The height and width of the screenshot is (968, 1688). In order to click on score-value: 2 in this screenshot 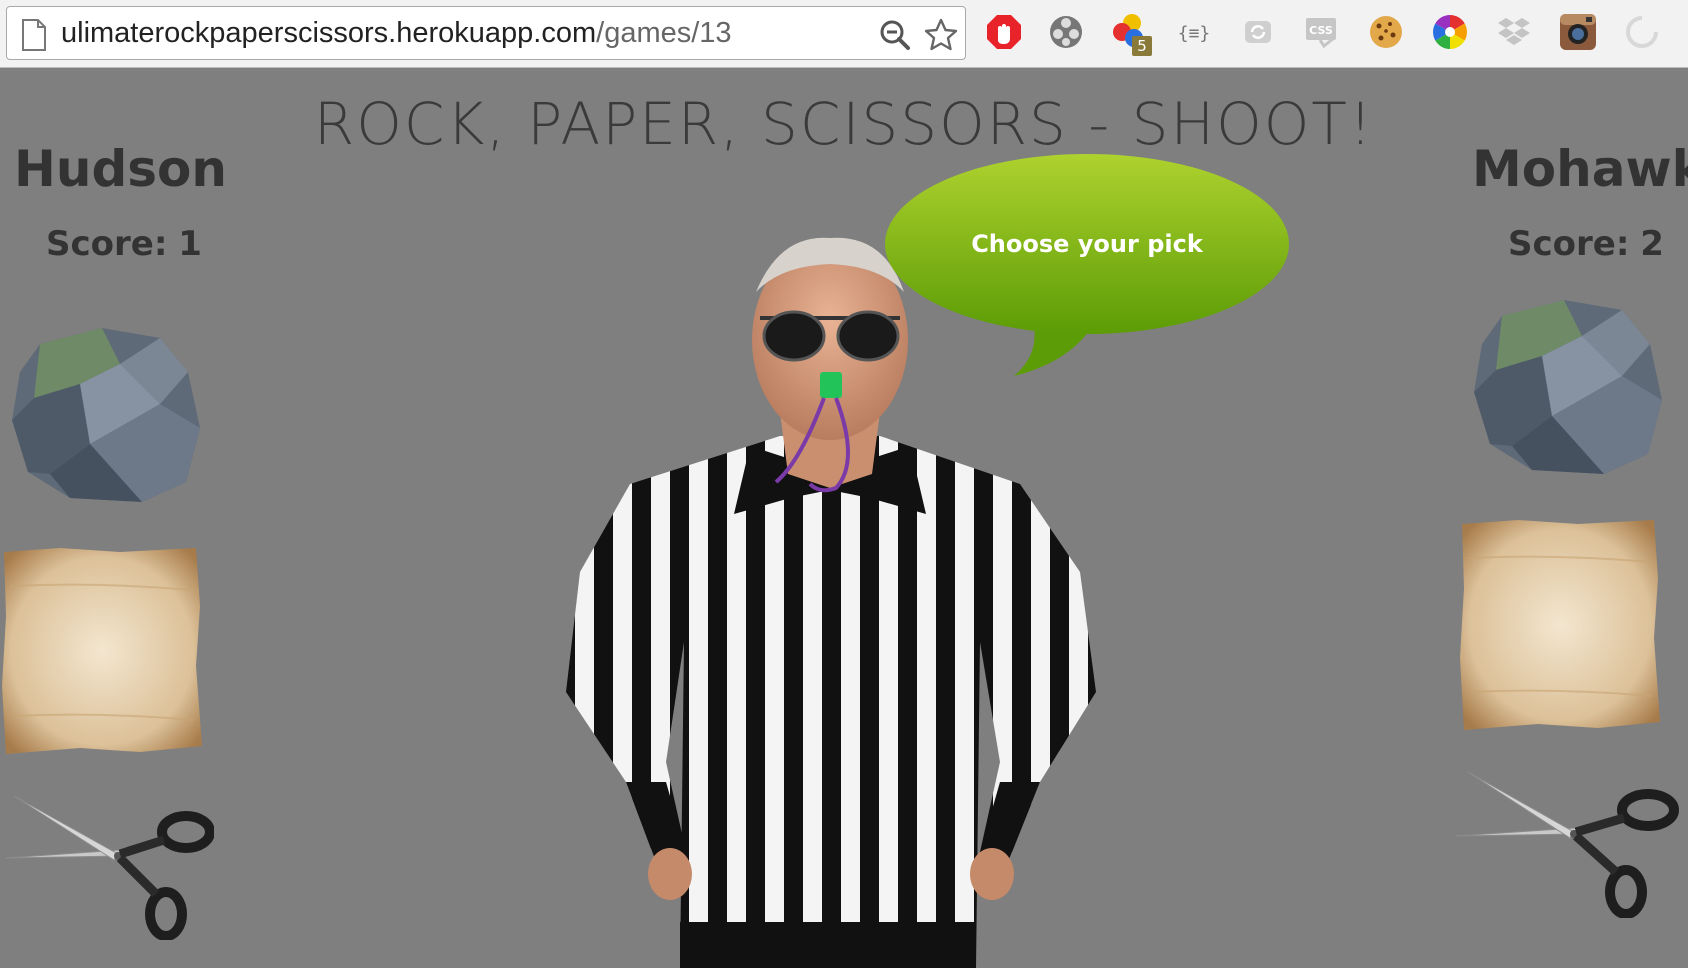, I will do `click(1652, 244)`.